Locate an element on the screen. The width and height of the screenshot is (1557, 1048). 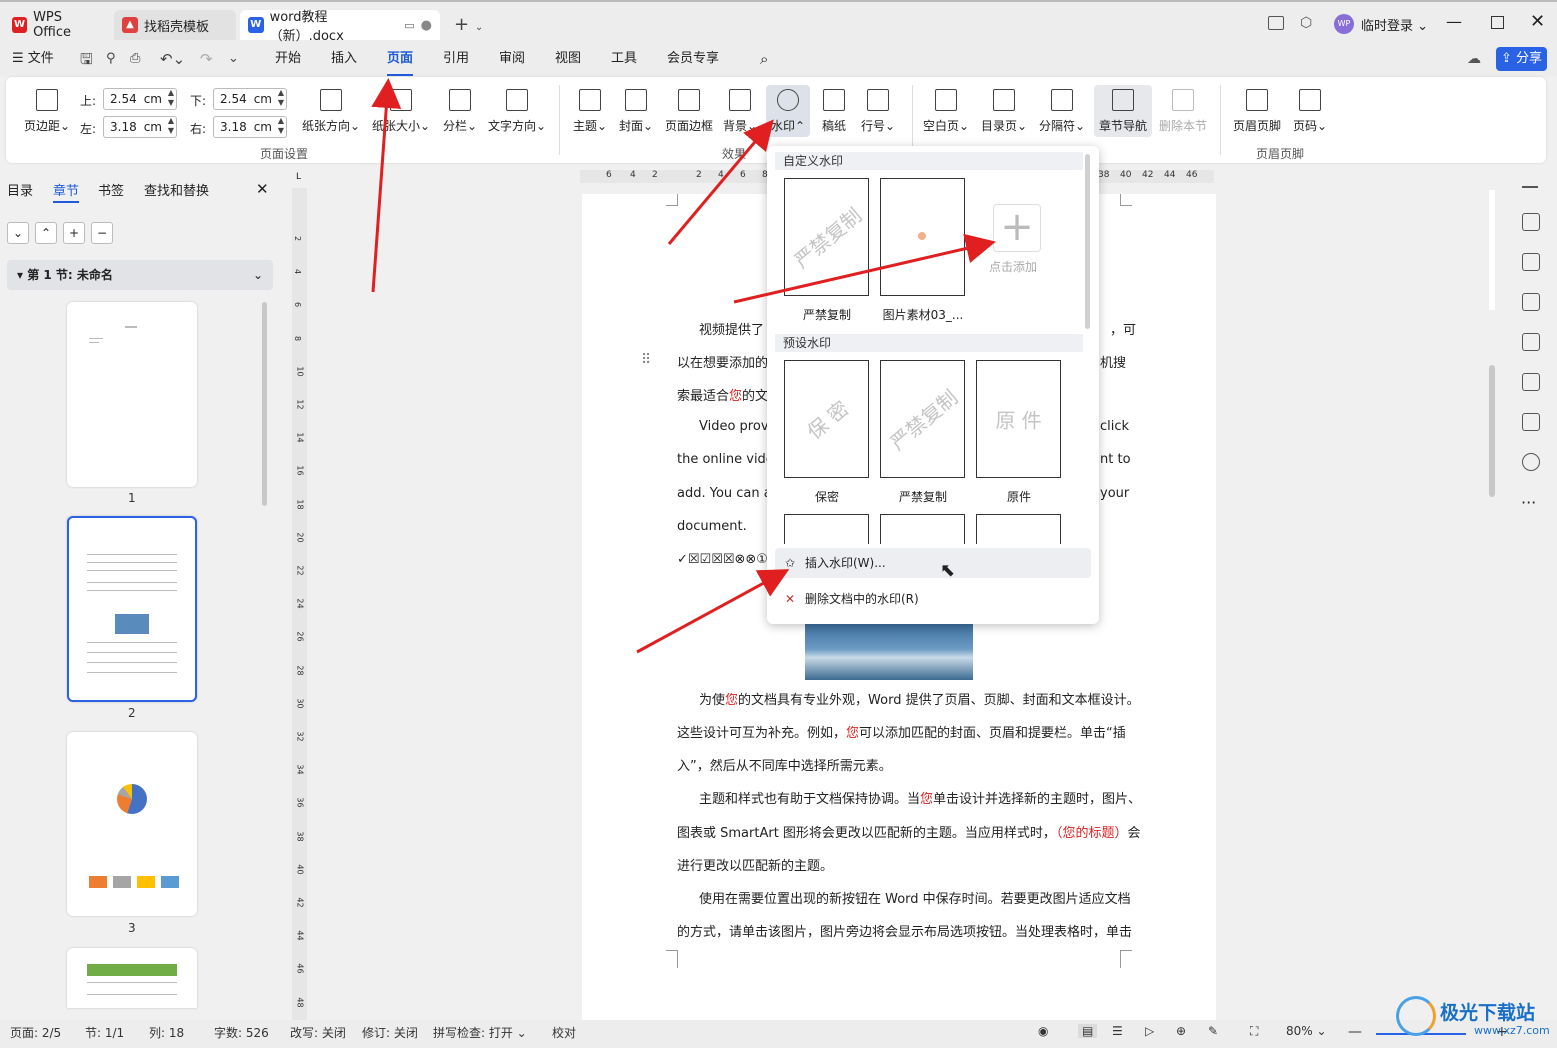
new-tab-icon: + ⌄ is located at coordinates (468, 24).